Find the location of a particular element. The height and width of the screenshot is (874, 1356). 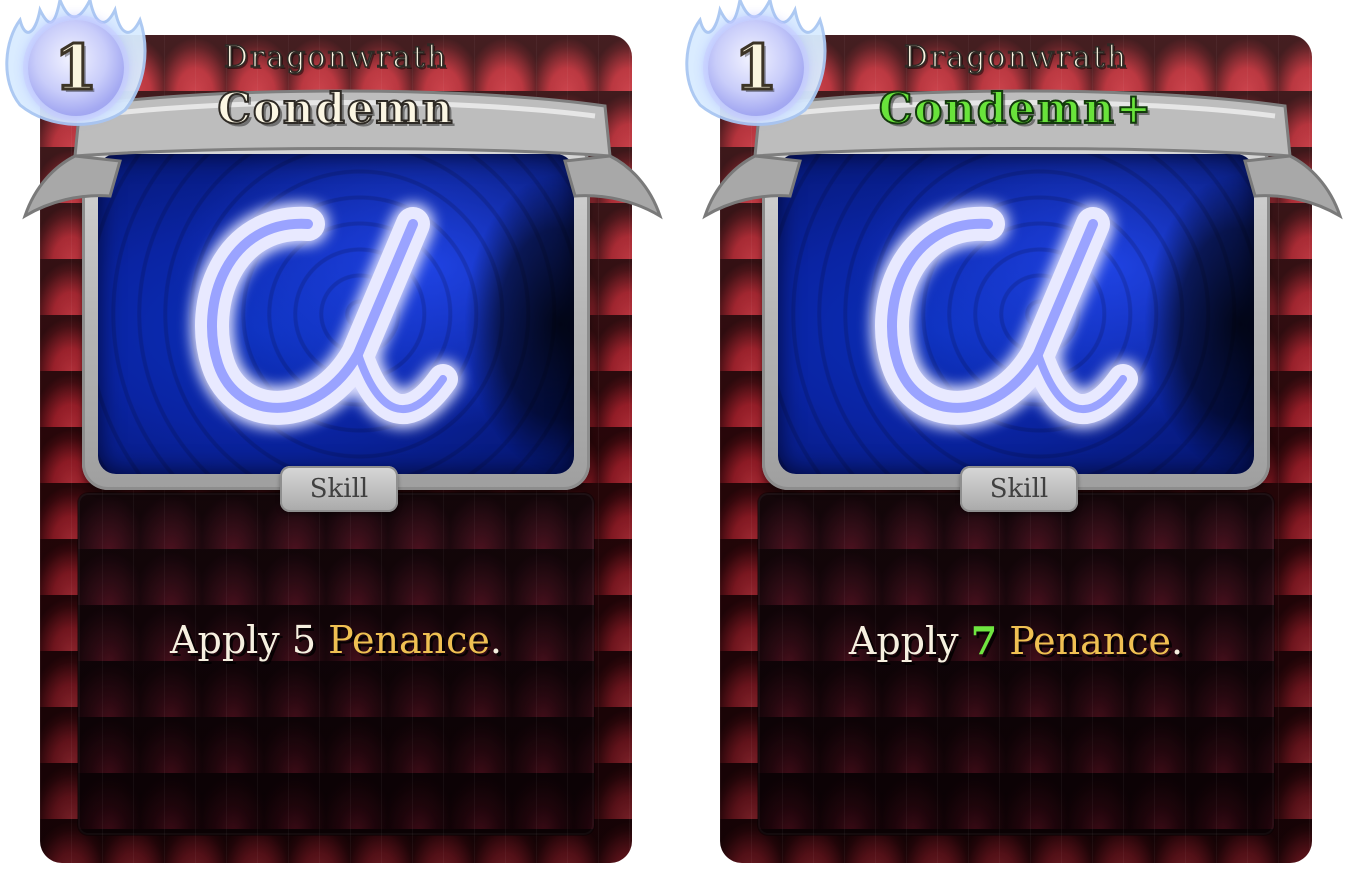

card-title: Condemn is located at coordinates (335, 108).